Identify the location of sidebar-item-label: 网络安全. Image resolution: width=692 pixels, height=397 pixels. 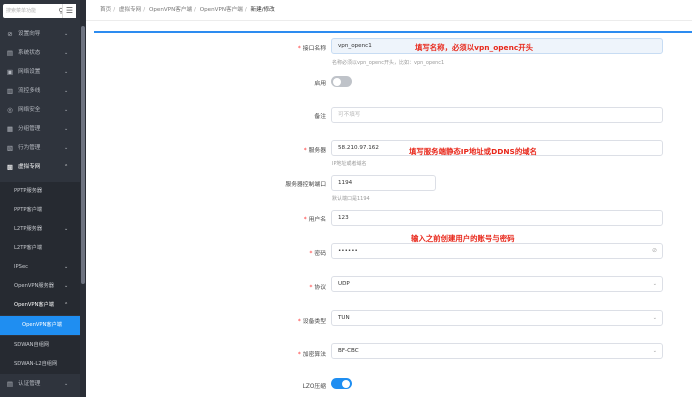
(29, 110).